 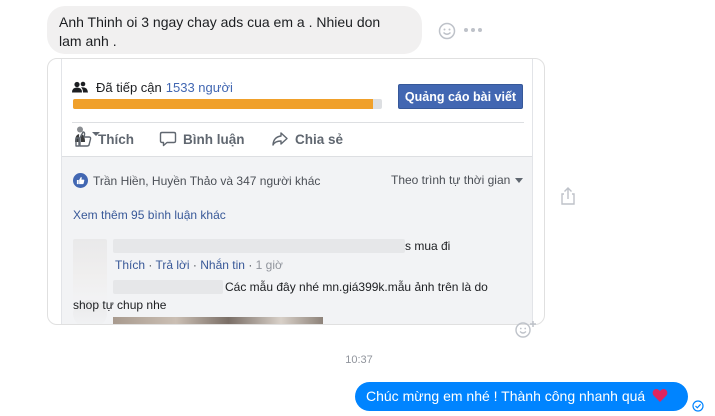 What do you see at coordinates (451, 180) in the screenshot?
I see `comment-order-label: Theo trình tự thời gian` at bounding box center [451, 180].